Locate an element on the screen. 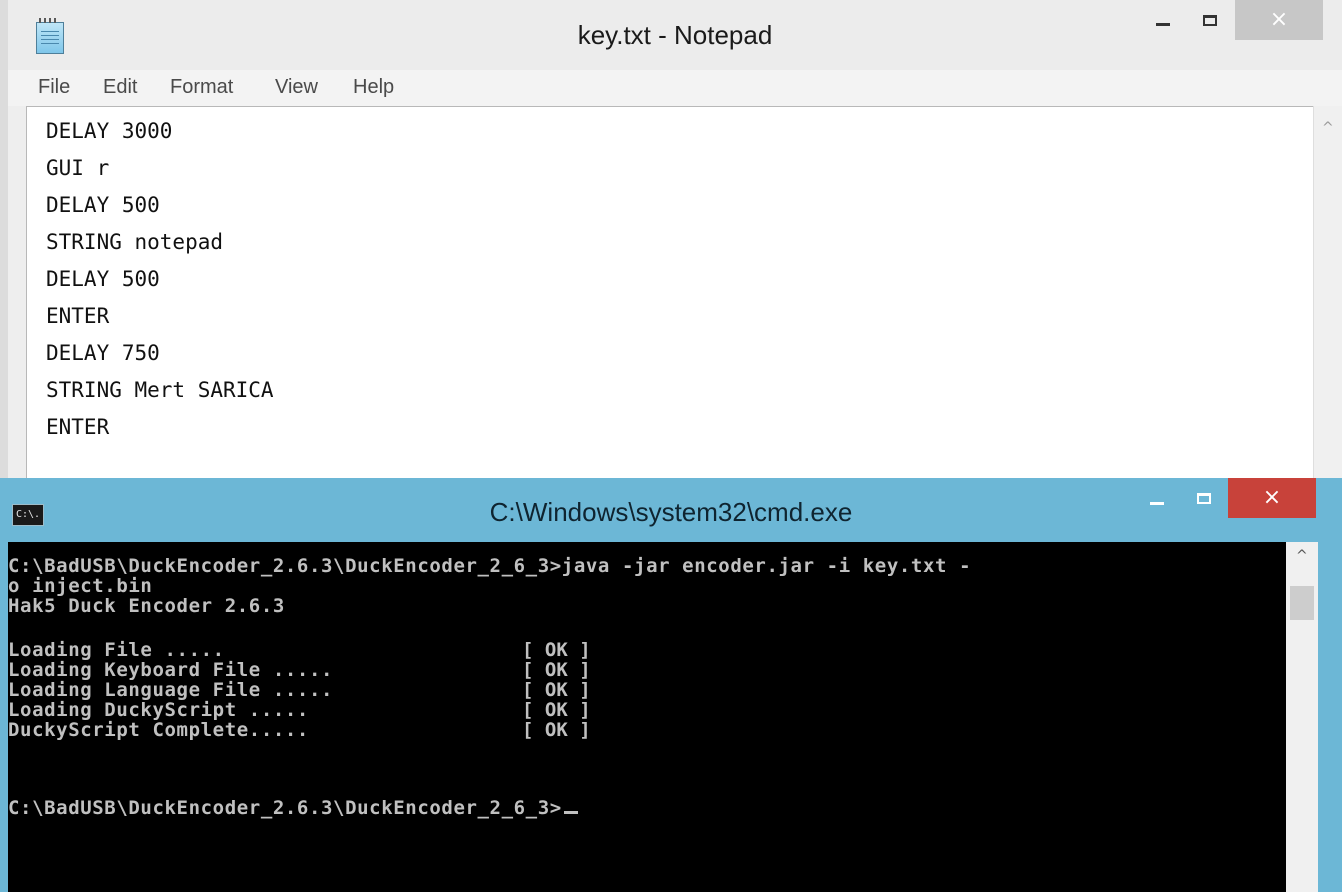 The height and width of the screenshot is (892, 1342). notepad-menubar: File Edit Format View Help is located at coordinates (675, 88).